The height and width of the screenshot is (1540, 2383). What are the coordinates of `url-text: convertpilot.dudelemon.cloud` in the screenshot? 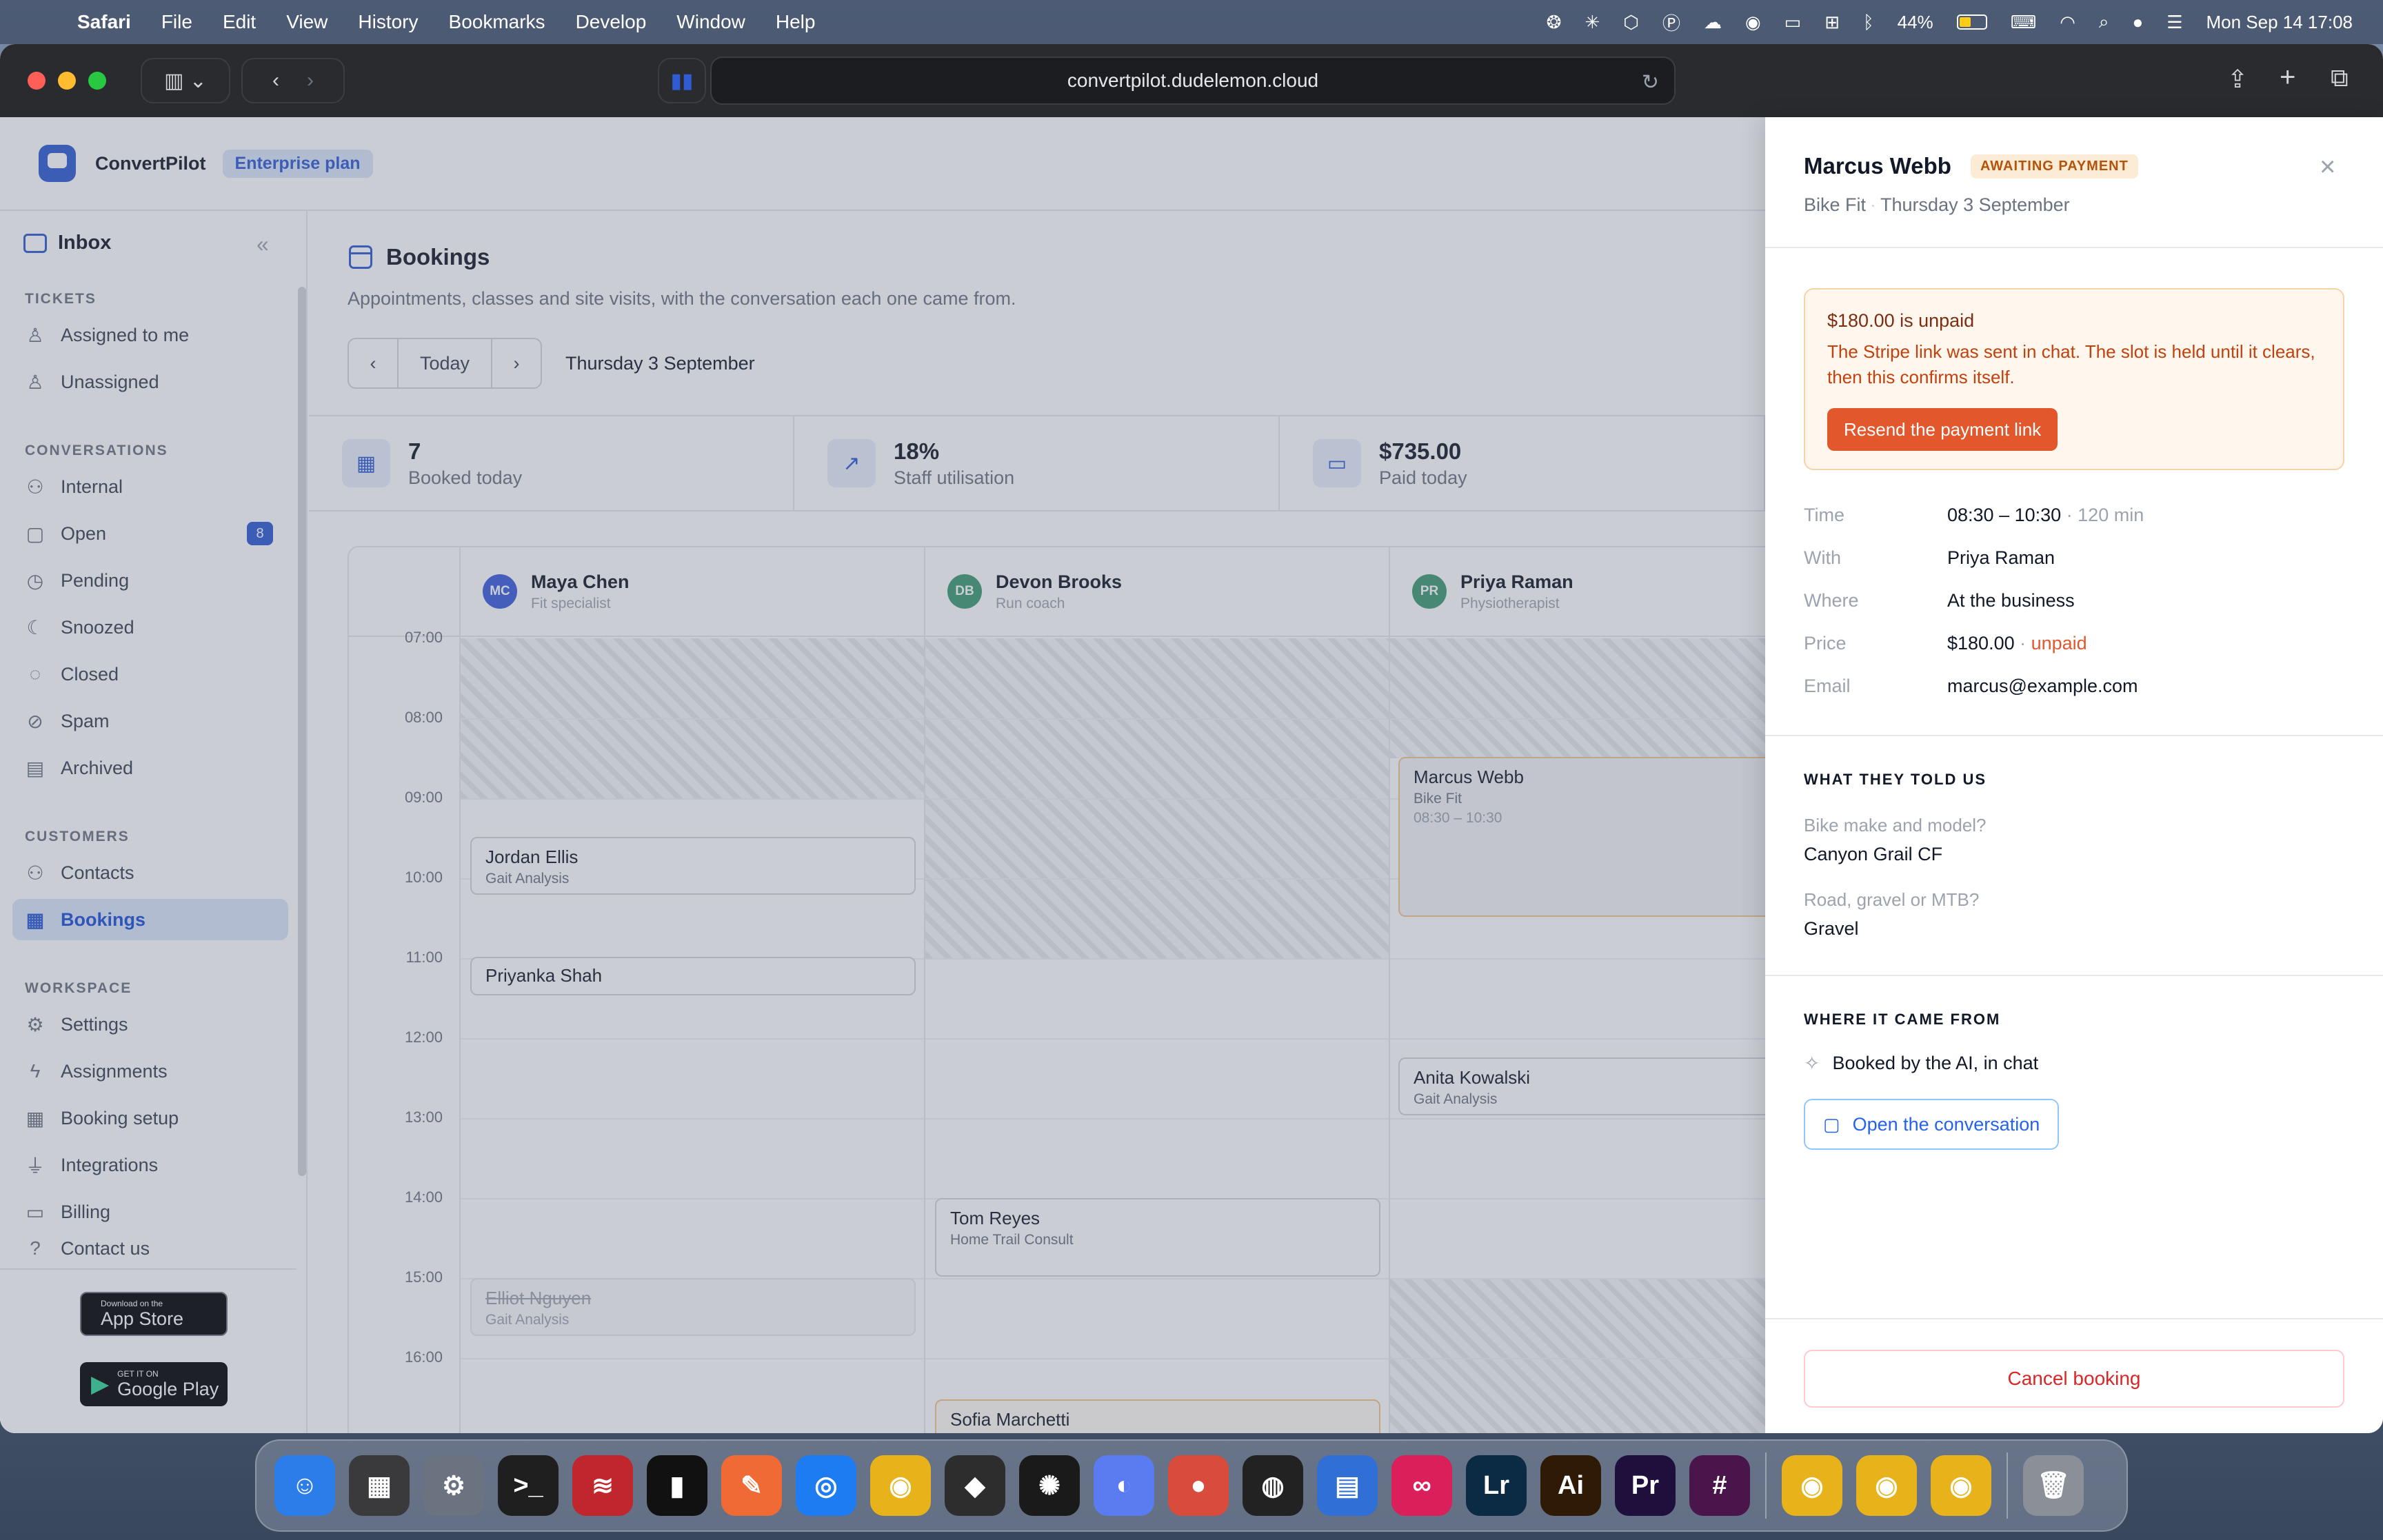 It's located at (1193, 81).